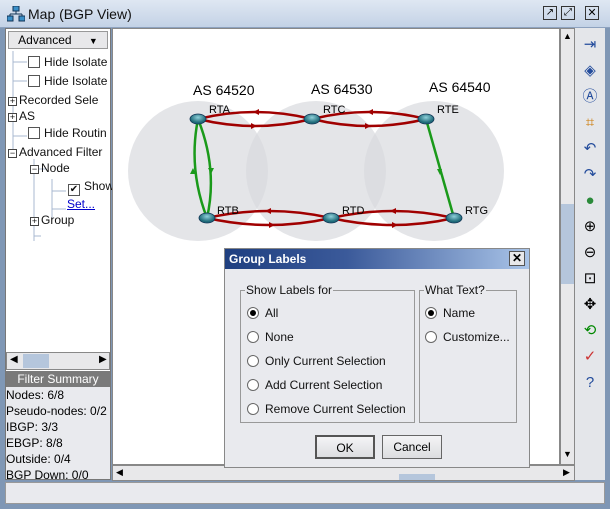  I want to click on mode-dropdown-label: Advanced, so click(45, 40).